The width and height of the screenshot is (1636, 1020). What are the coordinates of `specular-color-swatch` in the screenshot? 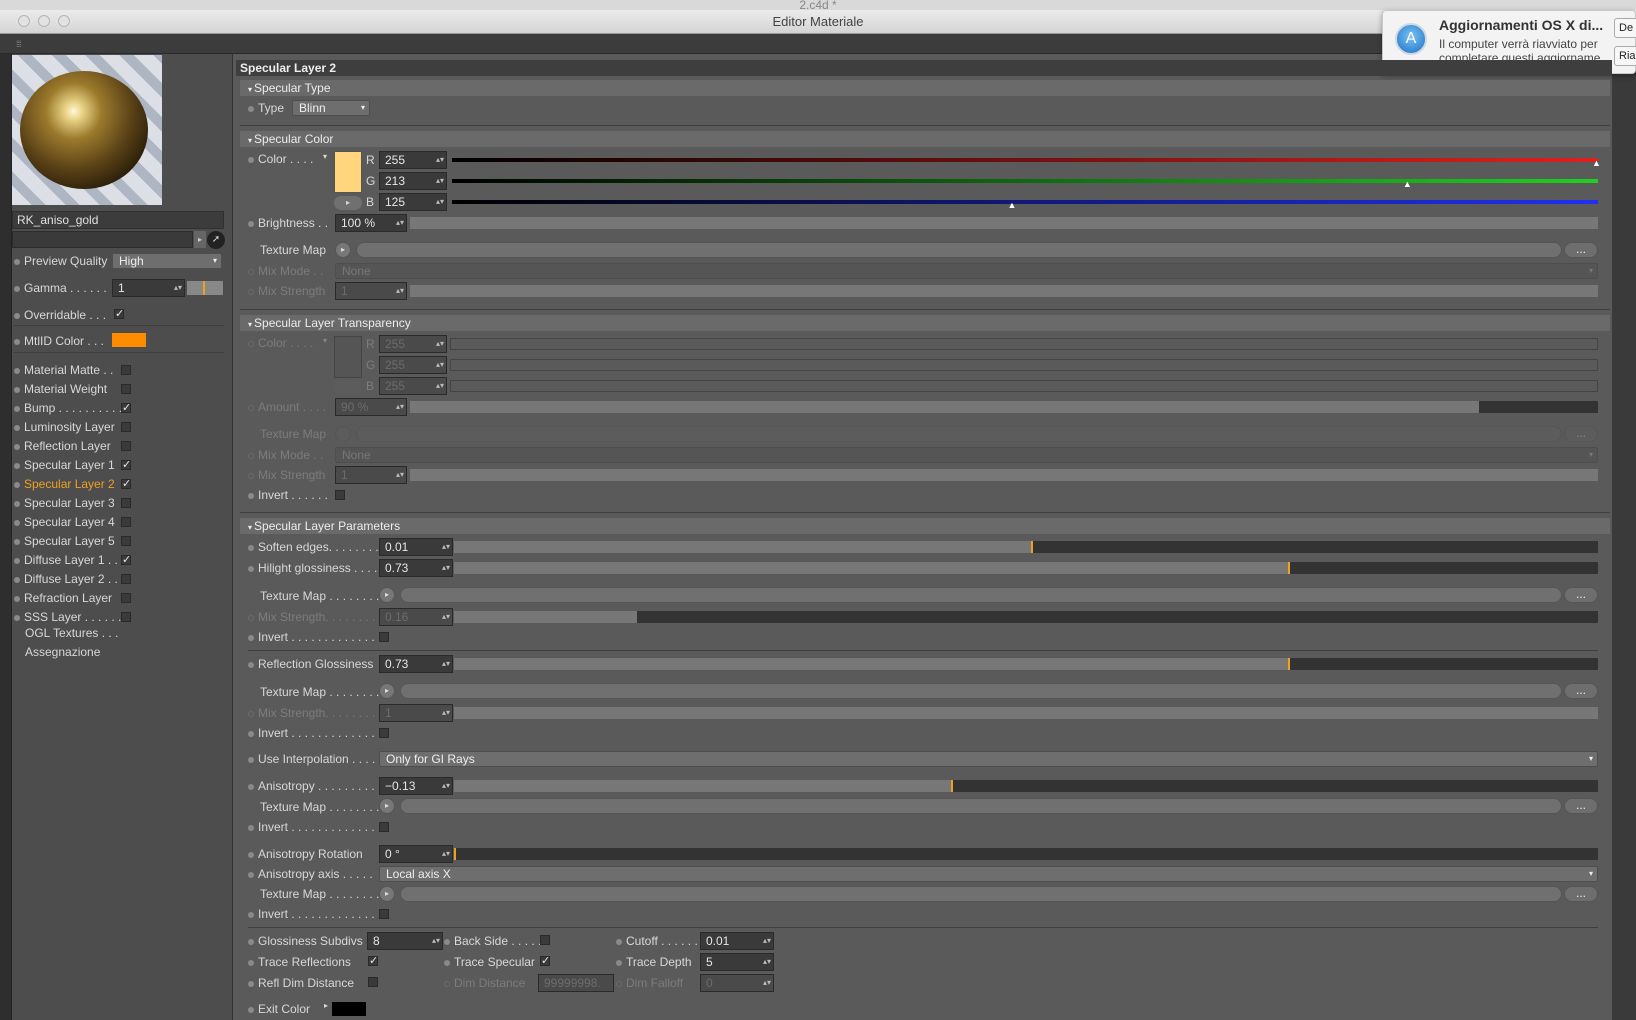 It's located at (348, 172).